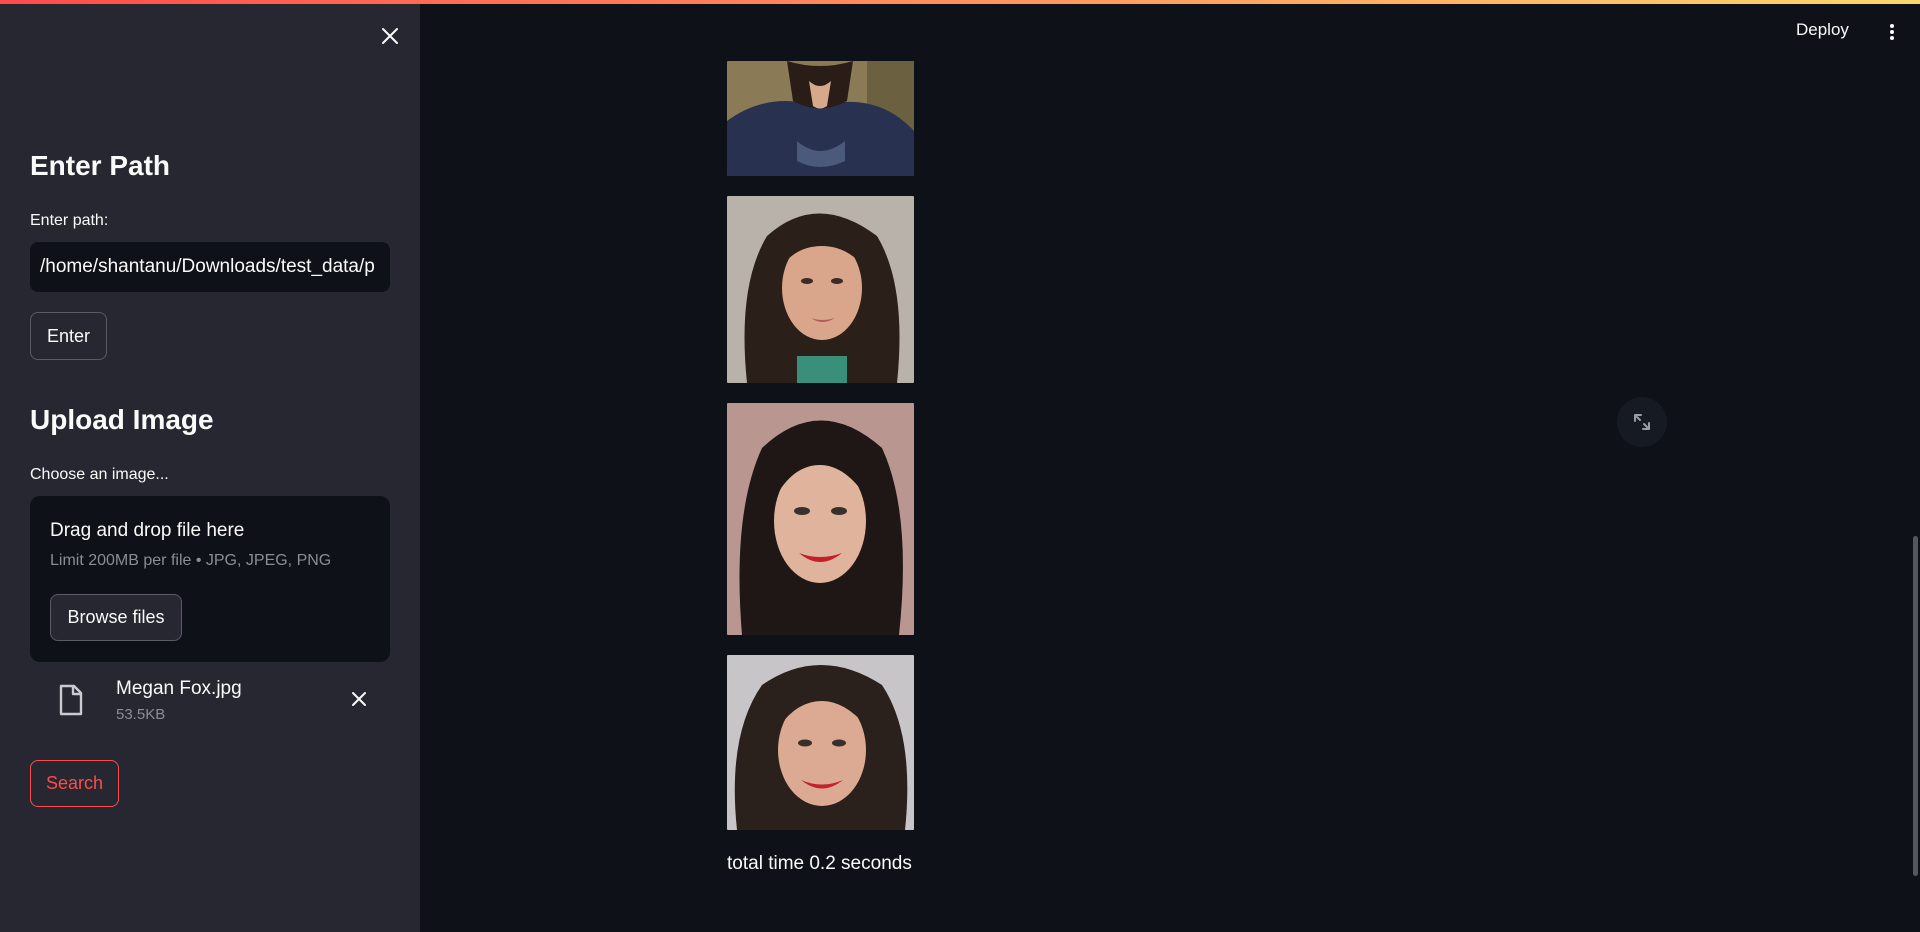  I want to click on dropzone-hint: Limit 200MB per file • JPG, JPEG, PNG, so click(191, 560).